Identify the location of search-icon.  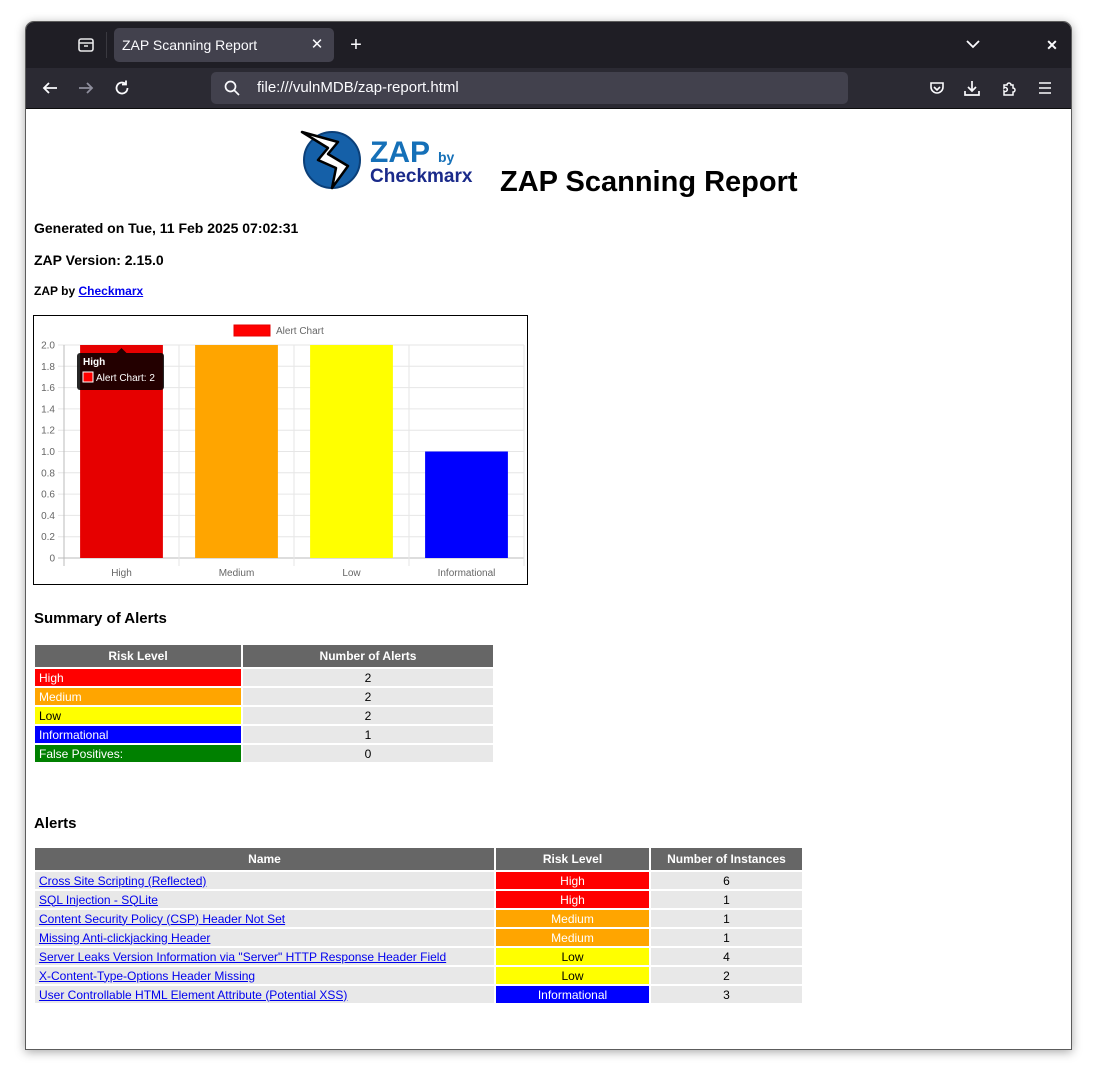
(232, 88).